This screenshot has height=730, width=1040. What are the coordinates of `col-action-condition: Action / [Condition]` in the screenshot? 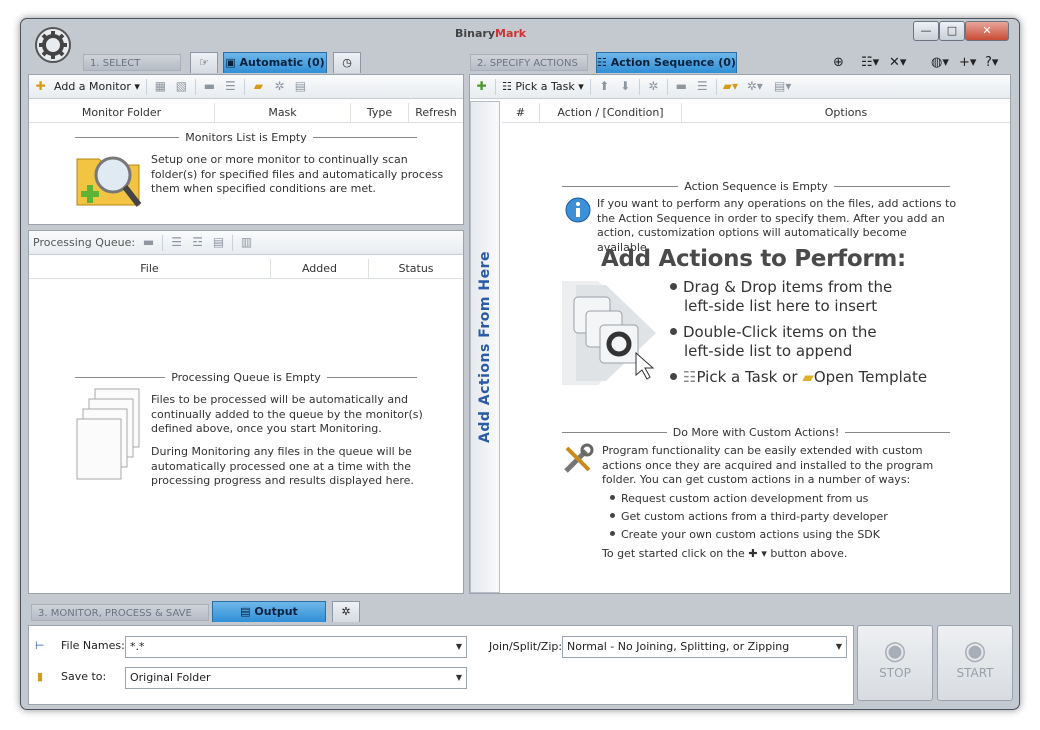 It's located at (611, 112).